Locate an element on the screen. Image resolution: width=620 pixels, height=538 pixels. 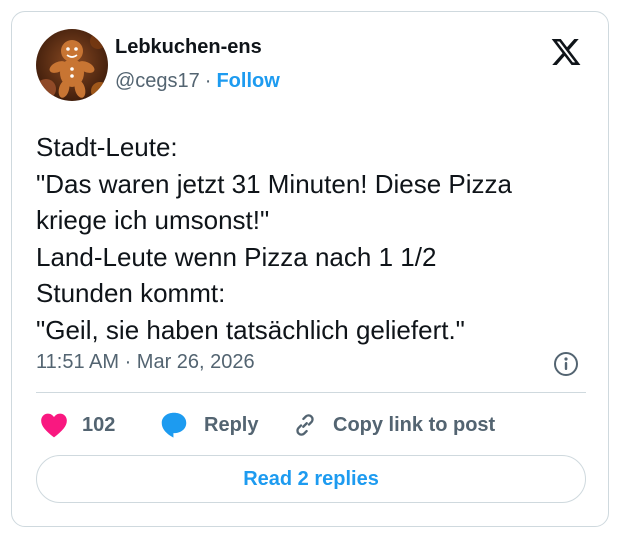
author-subline: @cegs17 · Follow is located at coordinates (197, 81).